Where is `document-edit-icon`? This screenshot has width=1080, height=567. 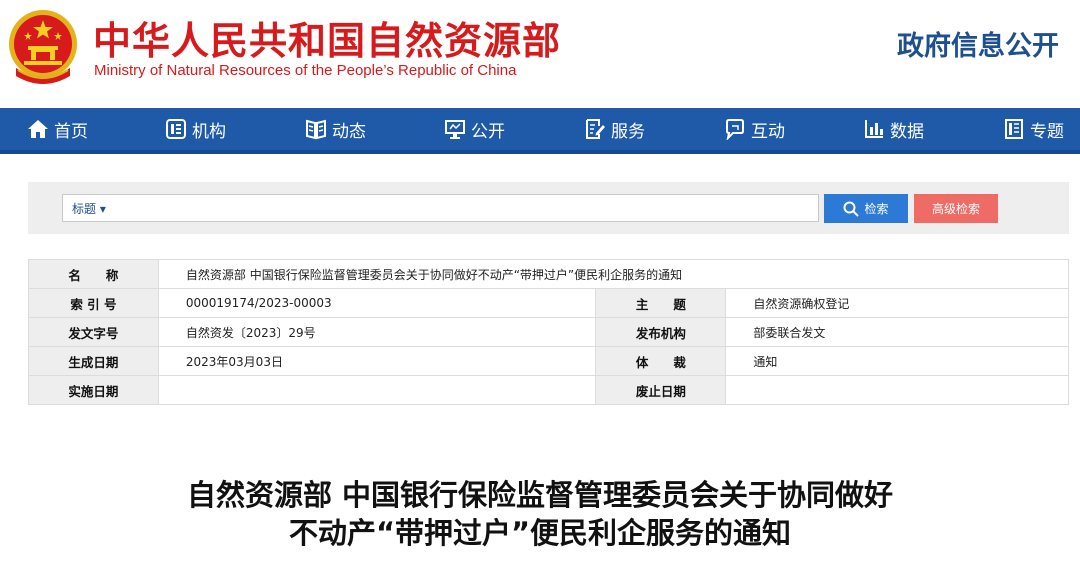 document-edit-icon is located at coordinates (595, 129).